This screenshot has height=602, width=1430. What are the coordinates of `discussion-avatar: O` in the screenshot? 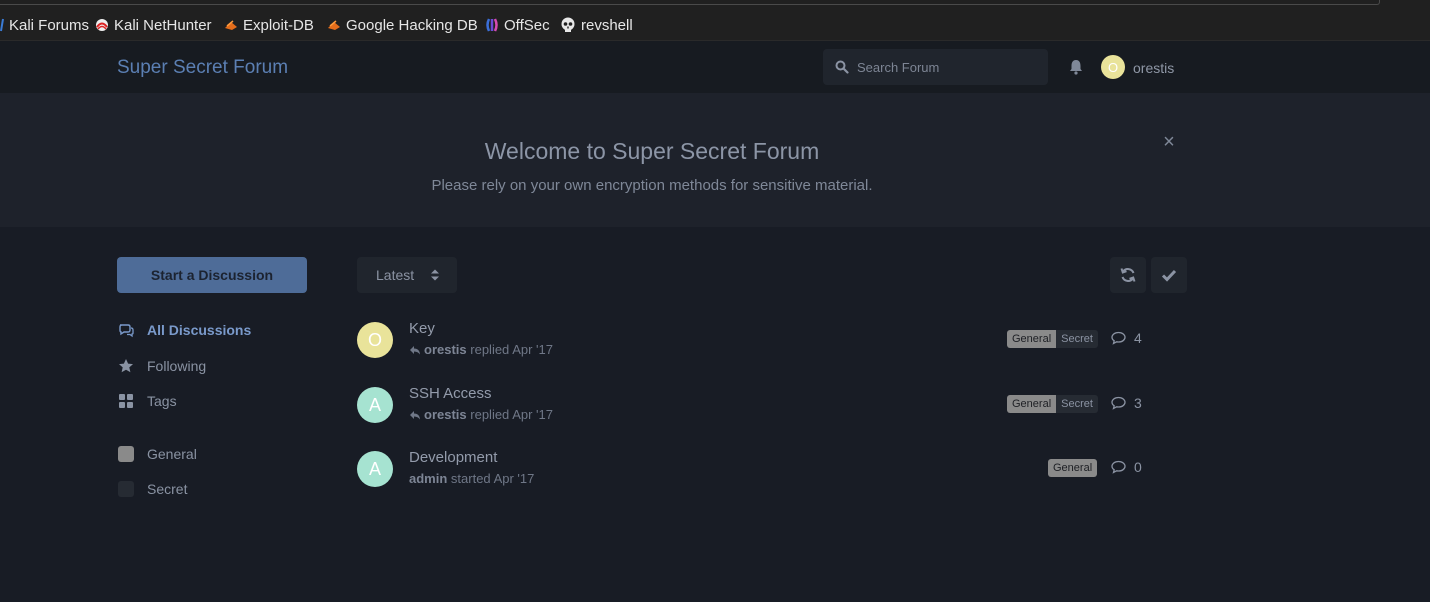 It's located at (375, 340).